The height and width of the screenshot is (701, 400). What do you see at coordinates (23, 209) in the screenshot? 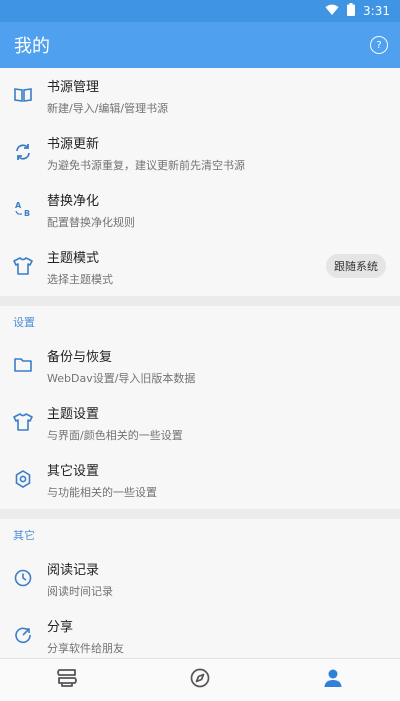
I see `replace-ab-icon: A B` at bounding box center [23, 209].